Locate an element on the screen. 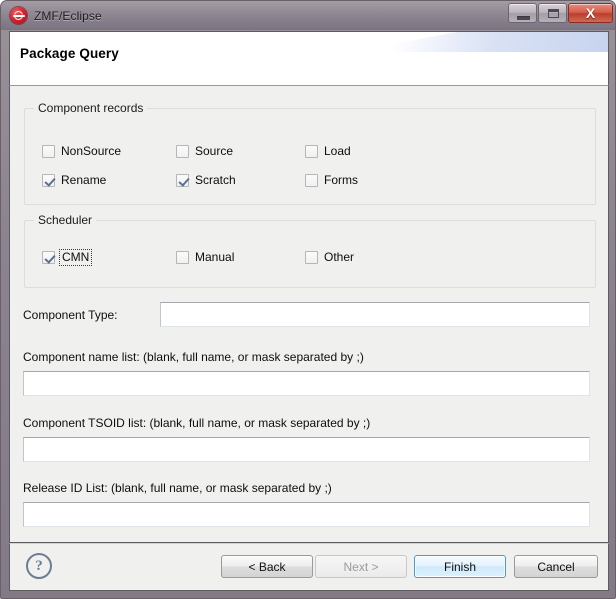  checkbox-label-scratch: Scratch is located at coordinates (215, 180).